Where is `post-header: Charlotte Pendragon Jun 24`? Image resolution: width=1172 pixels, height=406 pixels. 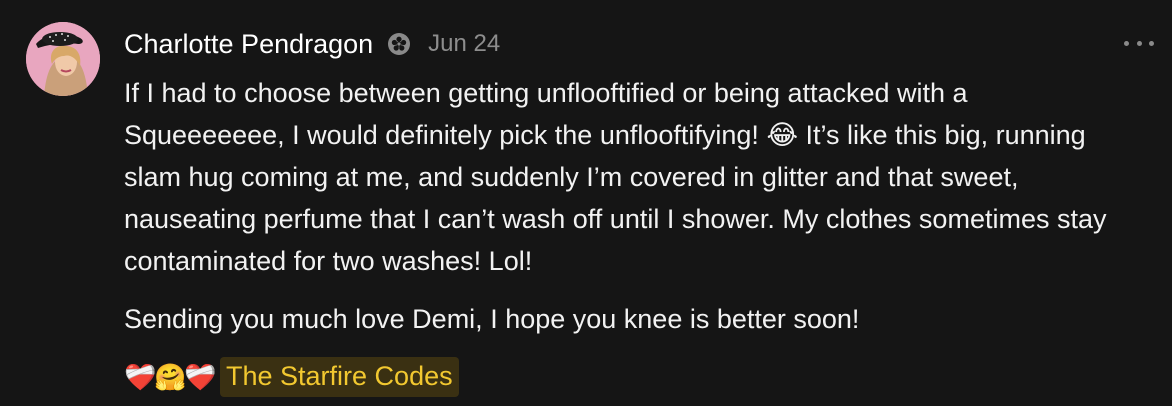
post-header: Charlotte Pendragon Jun 24 is located at coordinates (312, 44).